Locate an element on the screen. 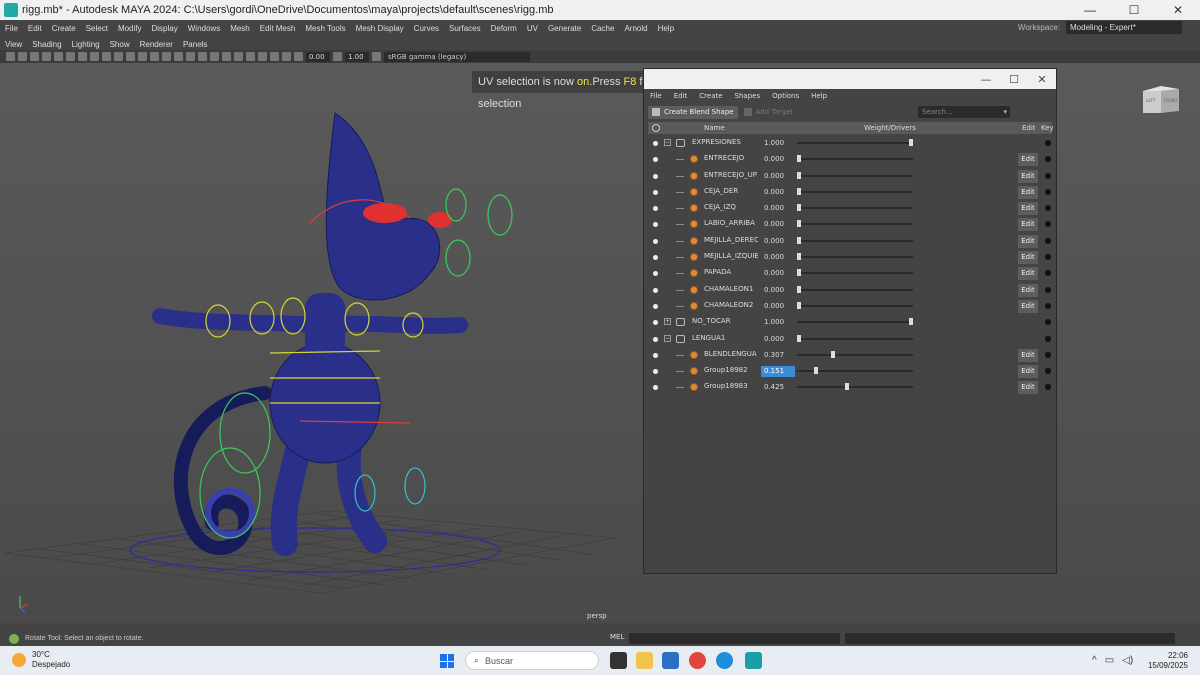  image-plane-icon is located at coordinates (46, 56).